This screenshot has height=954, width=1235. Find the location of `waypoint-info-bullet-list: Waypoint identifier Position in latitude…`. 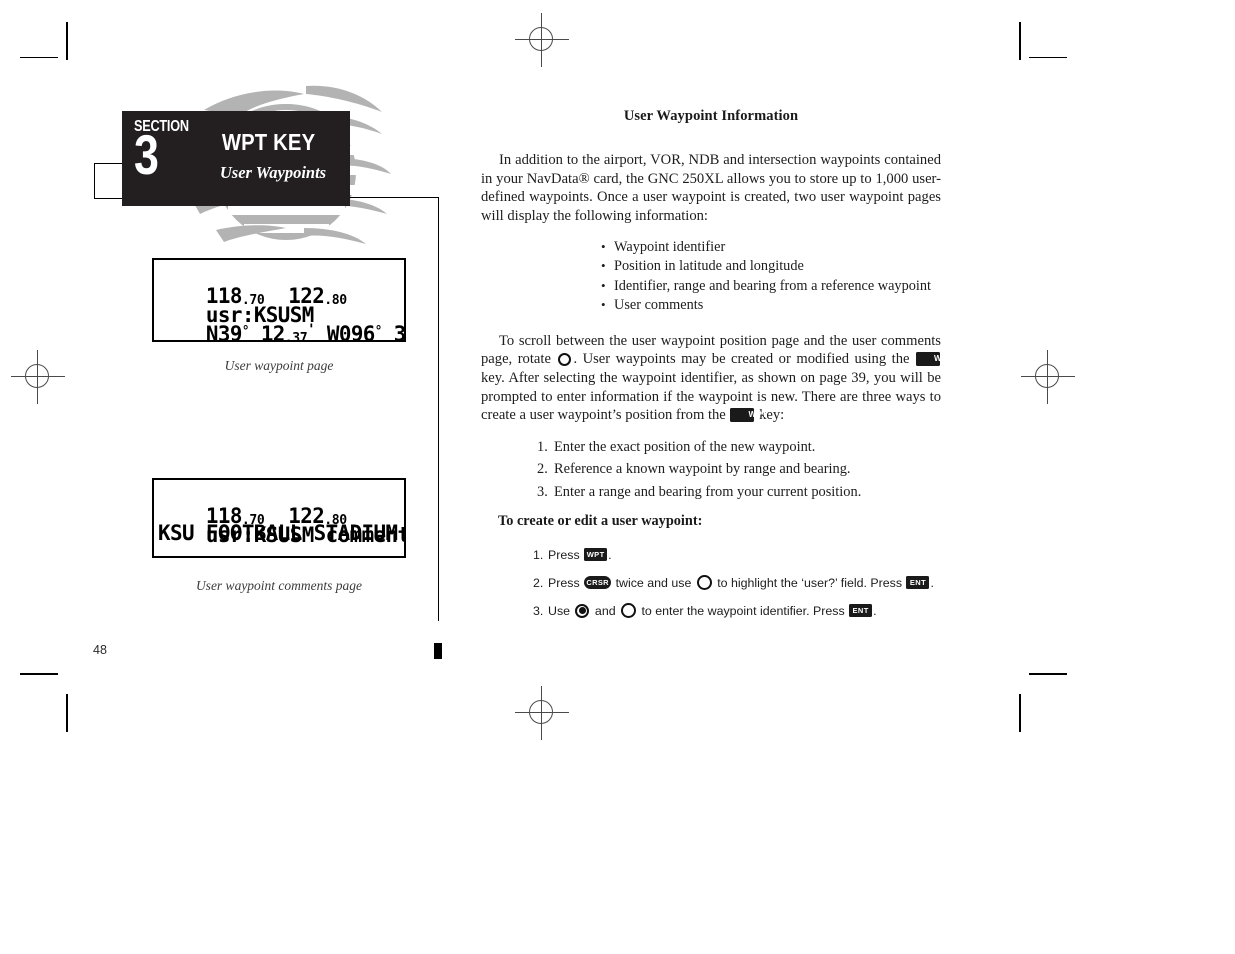

waypoint-info-bullet-list: Waypoint identifier Position in latitude… is located at coordinates (711, 276).